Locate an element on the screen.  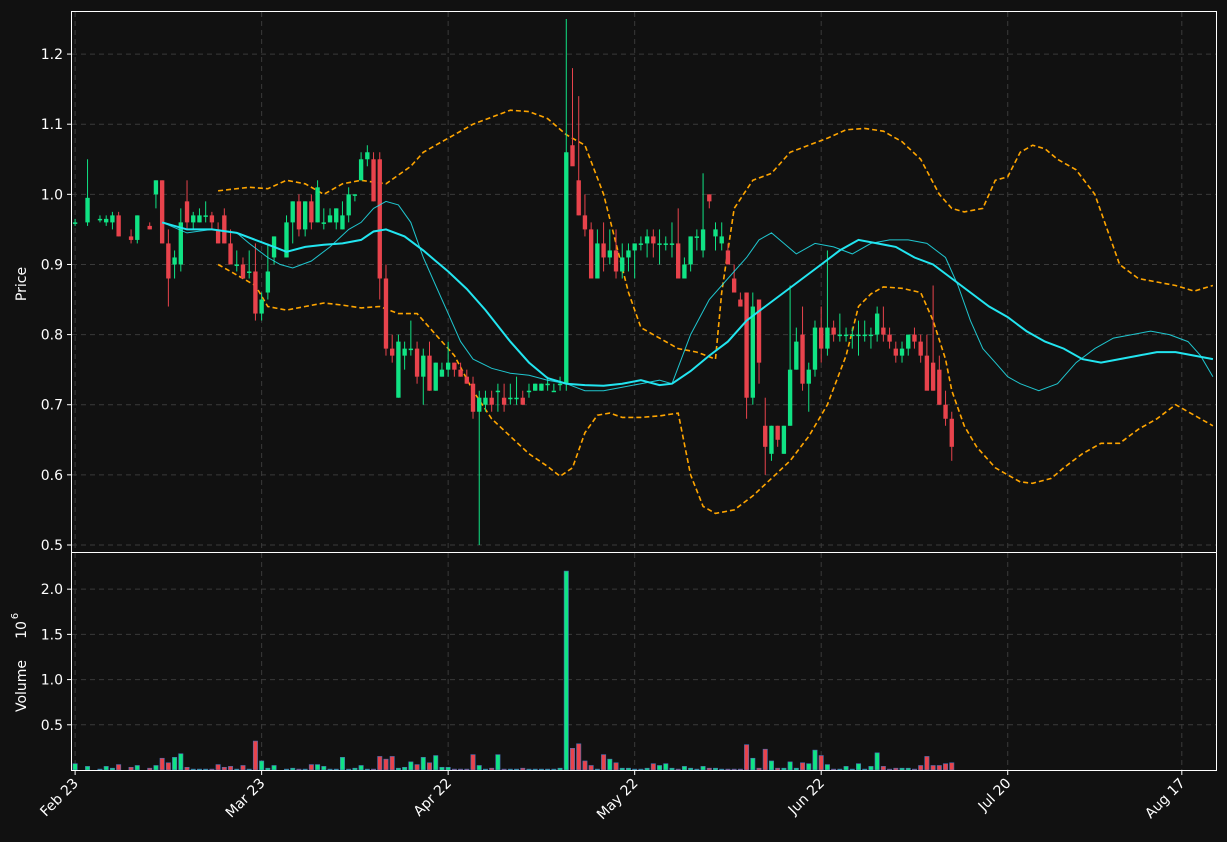
date-tick-label: Apr 22 is located at coordinates (433, 798).